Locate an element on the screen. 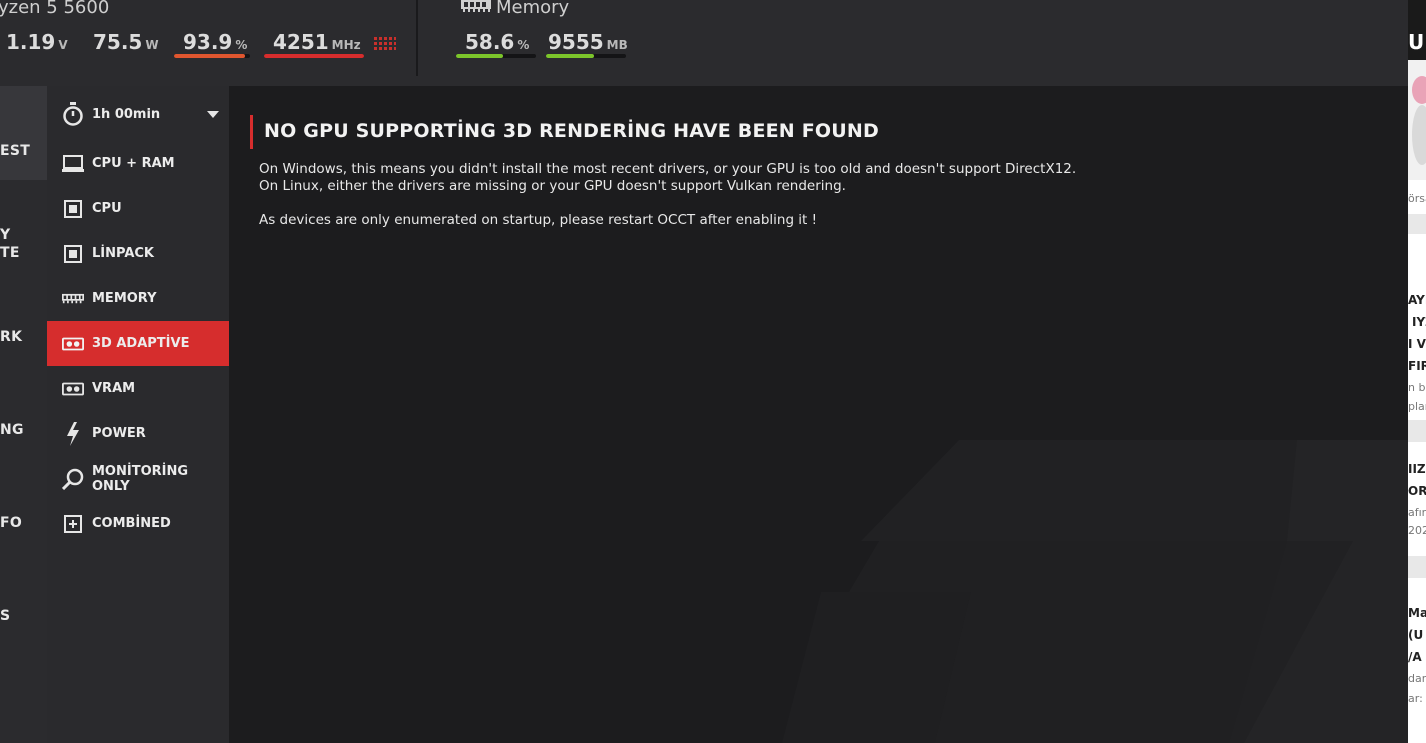  panel-divider is located at coordinates (417, 38).